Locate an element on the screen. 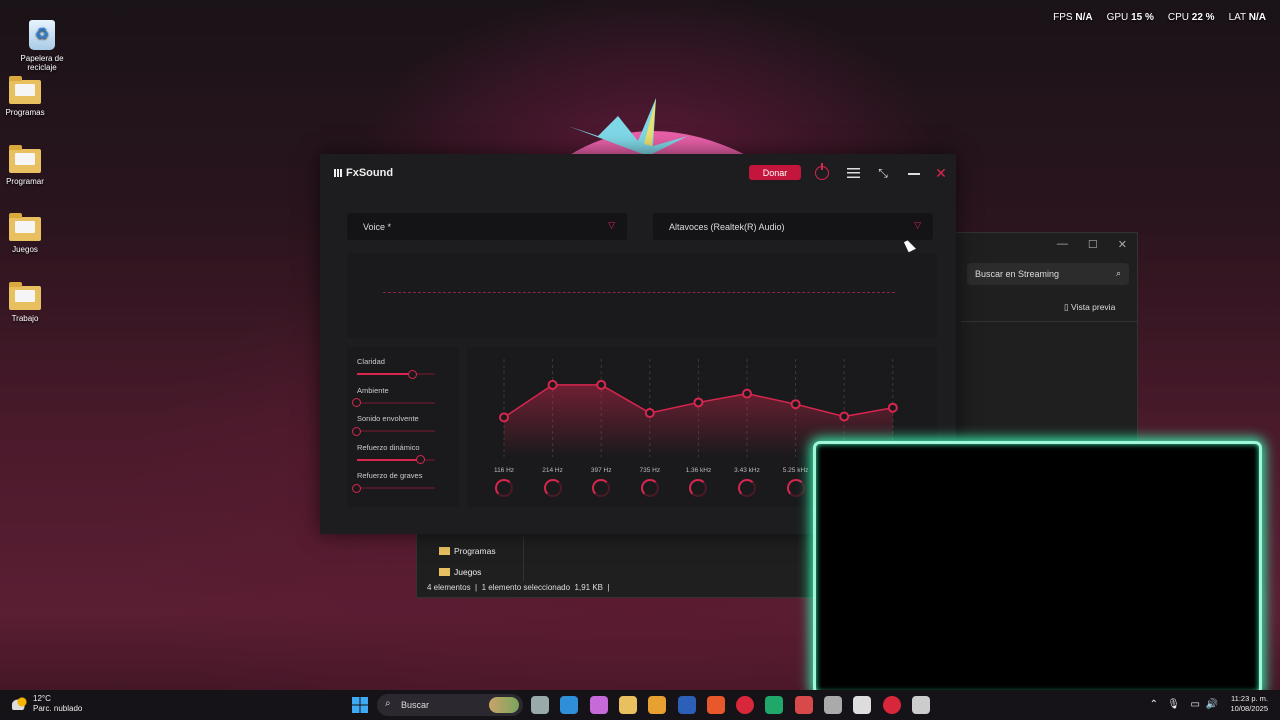 The width and height of the screenshot is (1280, 720). chrome-icon is located at coordinates (657, 705).